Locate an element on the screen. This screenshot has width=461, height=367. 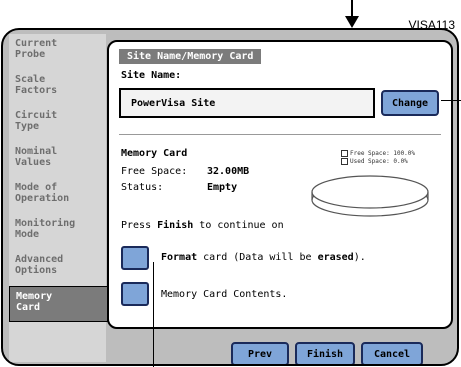
press-suffix: to continue on is located at coordinates (241, 225).